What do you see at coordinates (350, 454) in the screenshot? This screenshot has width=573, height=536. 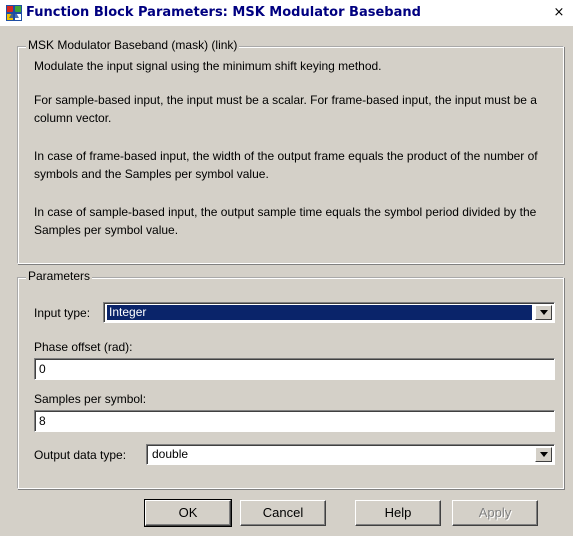 I see `output-data-type-select: double` at bounding box center [350, 454].